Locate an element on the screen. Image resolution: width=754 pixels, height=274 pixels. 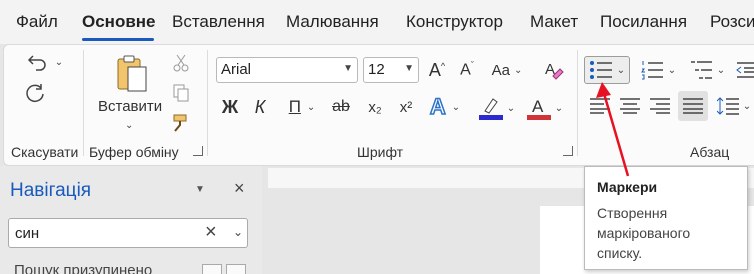
align-right-button is located at coordinates (660, 106).